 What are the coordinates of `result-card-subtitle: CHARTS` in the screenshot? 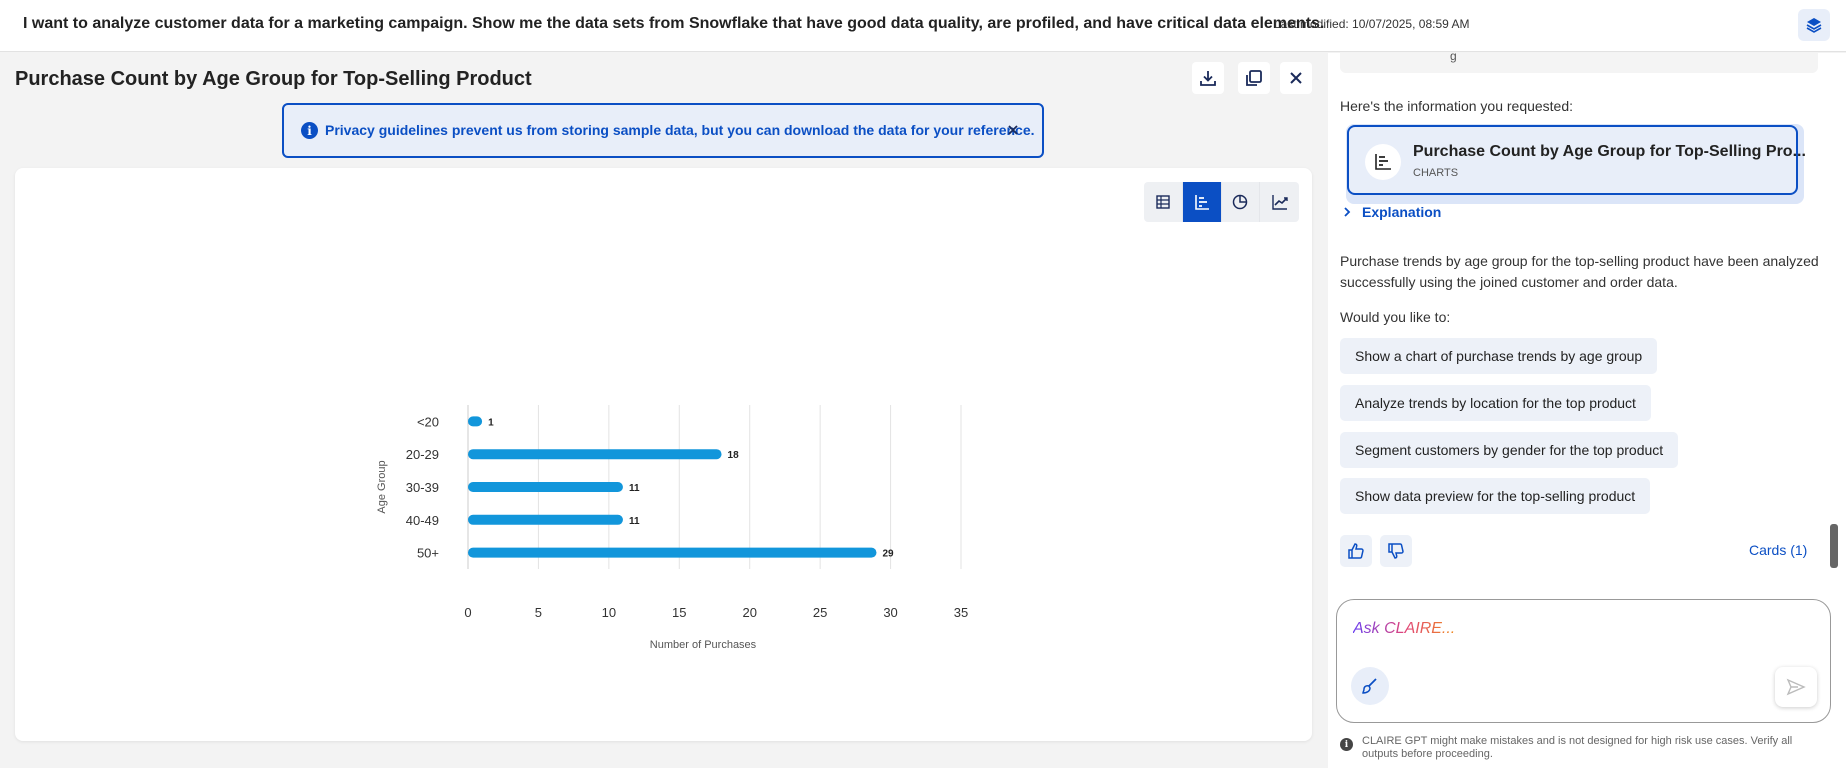 It's located at (1436, 173).